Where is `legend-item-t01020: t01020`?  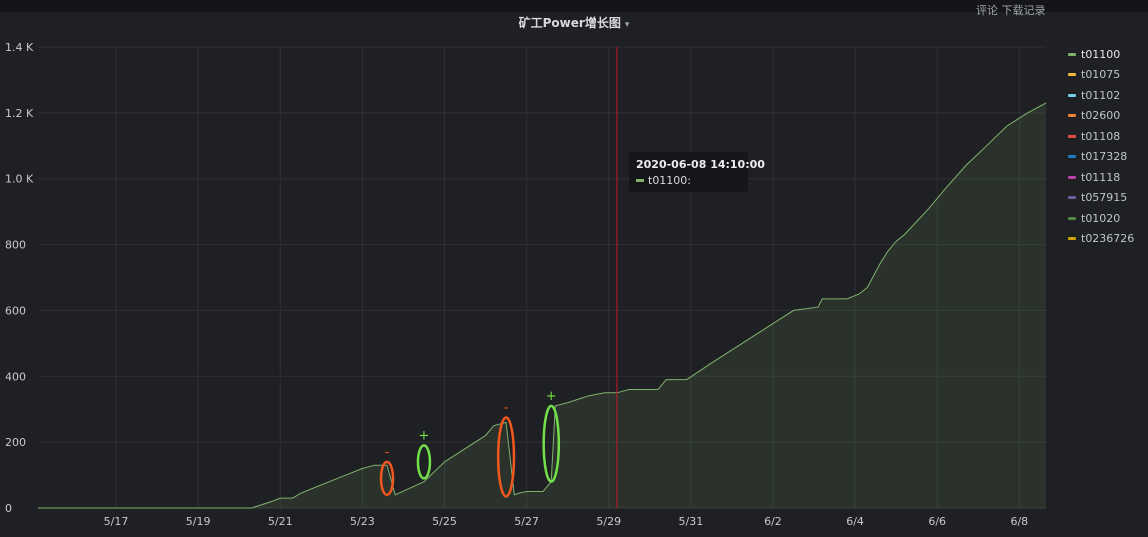
legend-item-t01020: t01020 is located at coordinates (1101, 218).